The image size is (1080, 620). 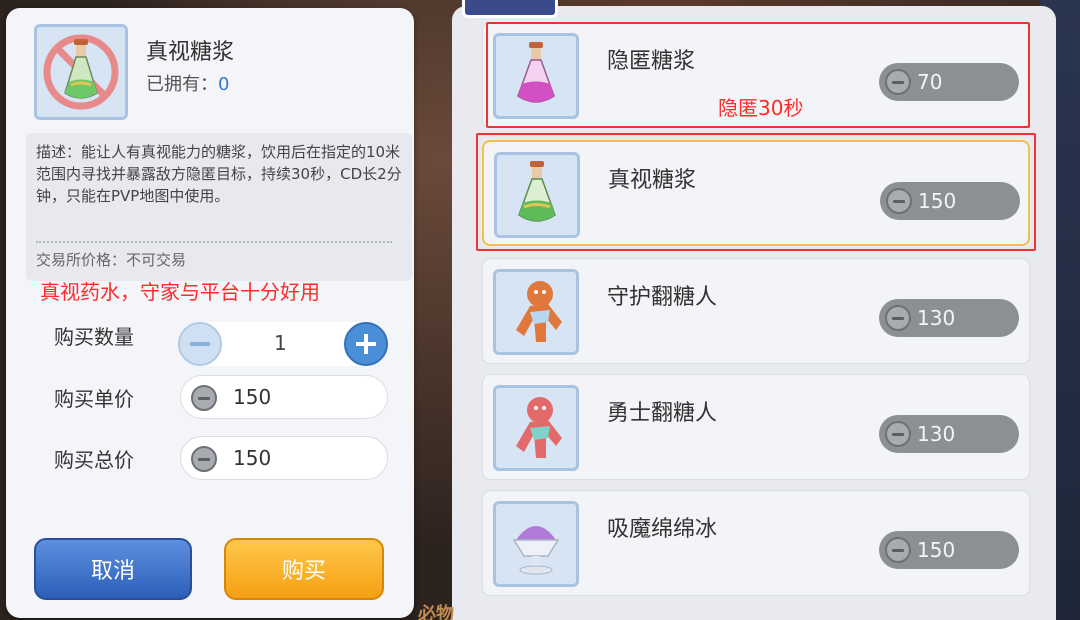 I want to click on quantity-value: 1, so click(x=280, y=343).